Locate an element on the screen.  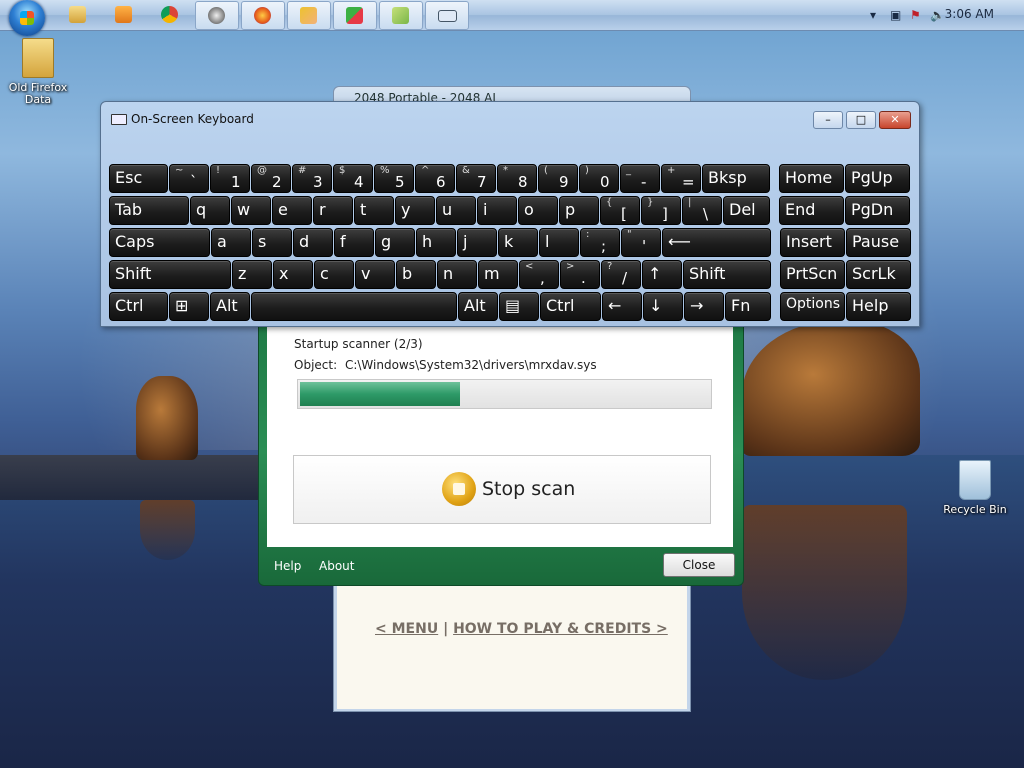
key-t: t is located at coordinates (374, 210).